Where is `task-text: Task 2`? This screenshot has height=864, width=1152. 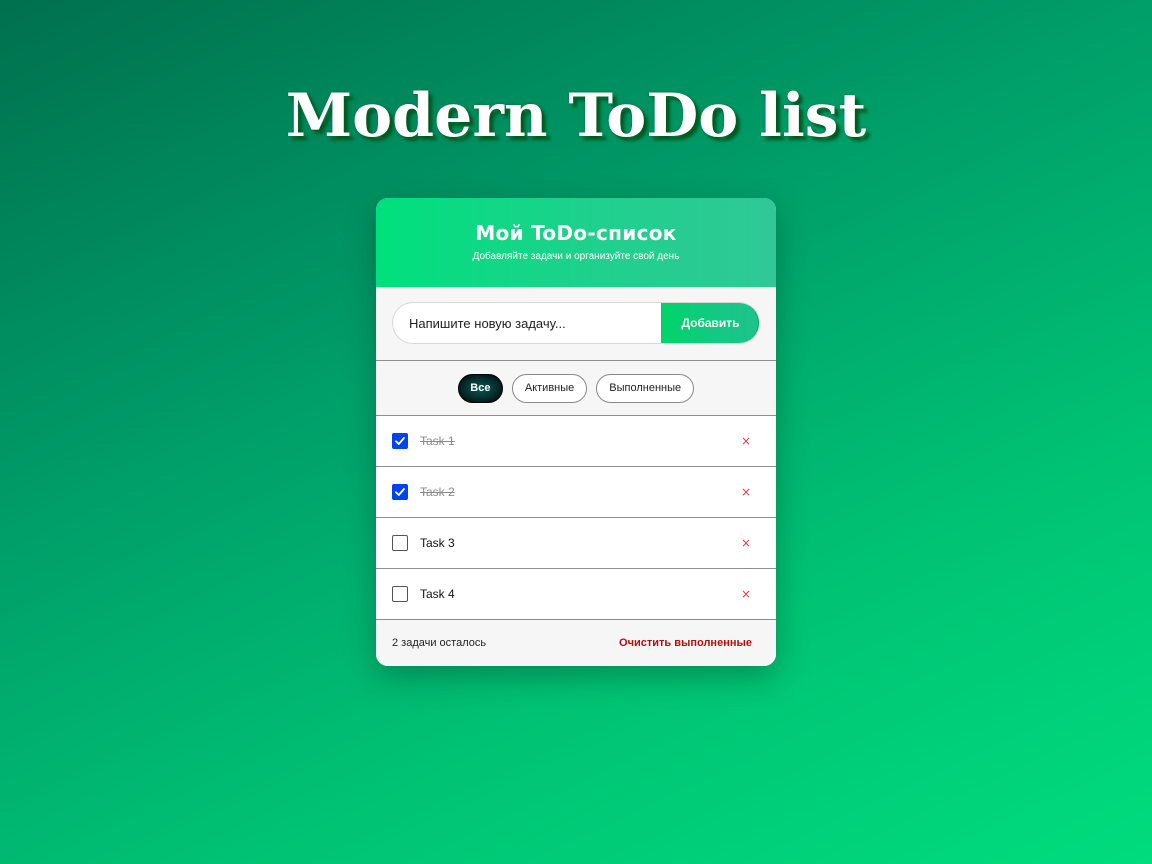 task-text: Task 2 is located at coordinates (437, 492).